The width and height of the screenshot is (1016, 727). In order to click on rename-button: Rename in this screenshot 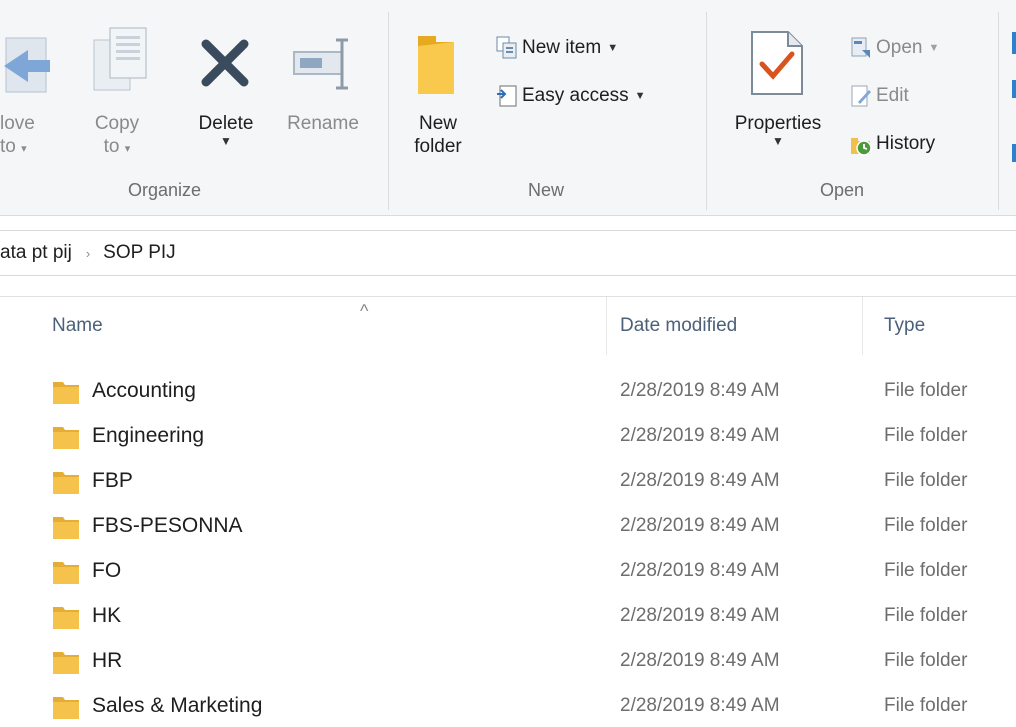, I will do `click(323, 123)`.